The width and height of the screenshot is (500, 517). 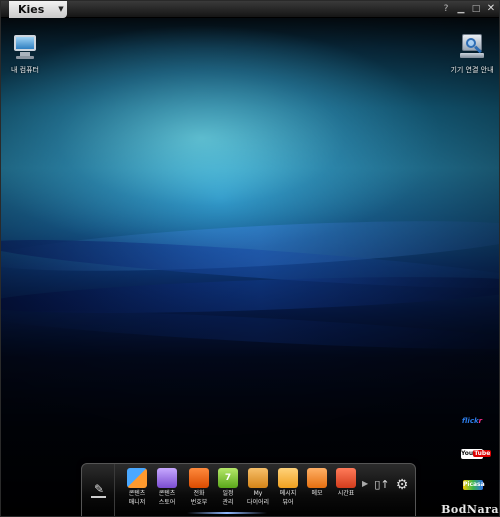 I want to click on dock-sync-area: ✎, so click(x=98, y=490).